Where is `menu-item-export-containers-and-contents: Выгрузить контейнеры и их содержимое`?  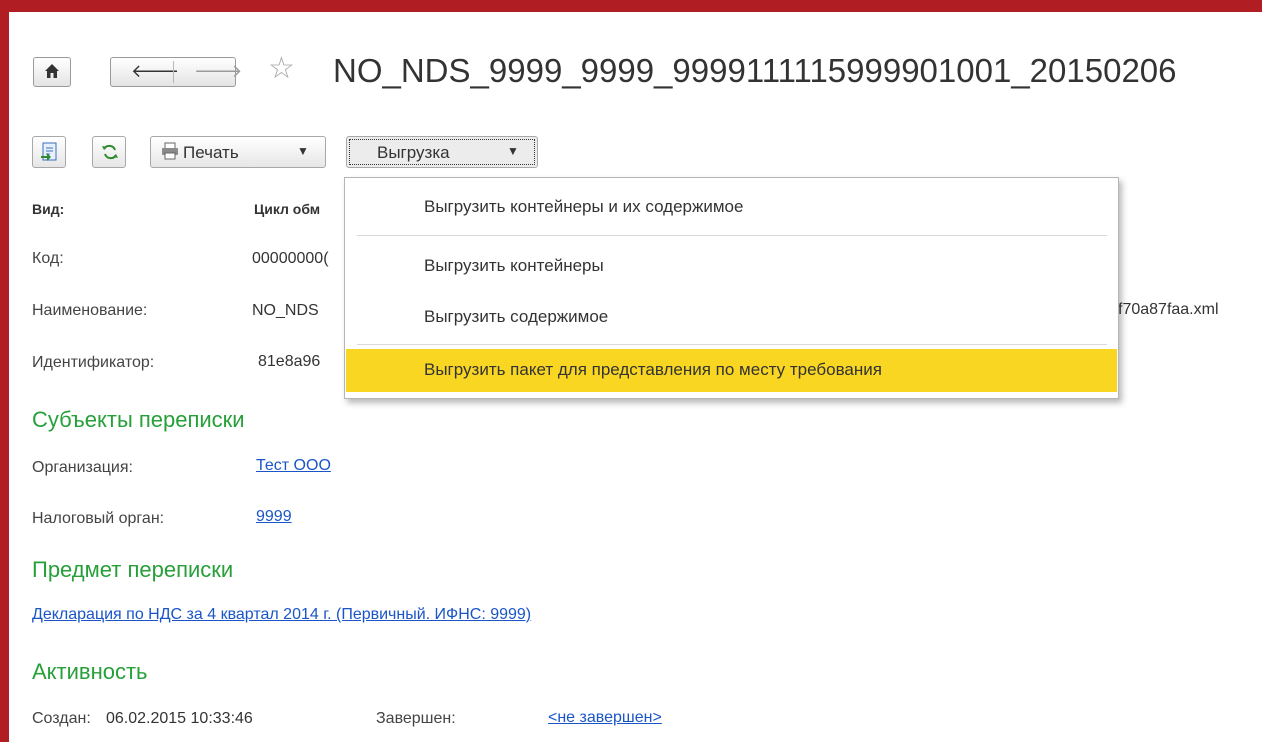
menu-item-export-containers-and-contents: Выгрузить контейнеры и их содержимое is located at coordinates (731, 207).